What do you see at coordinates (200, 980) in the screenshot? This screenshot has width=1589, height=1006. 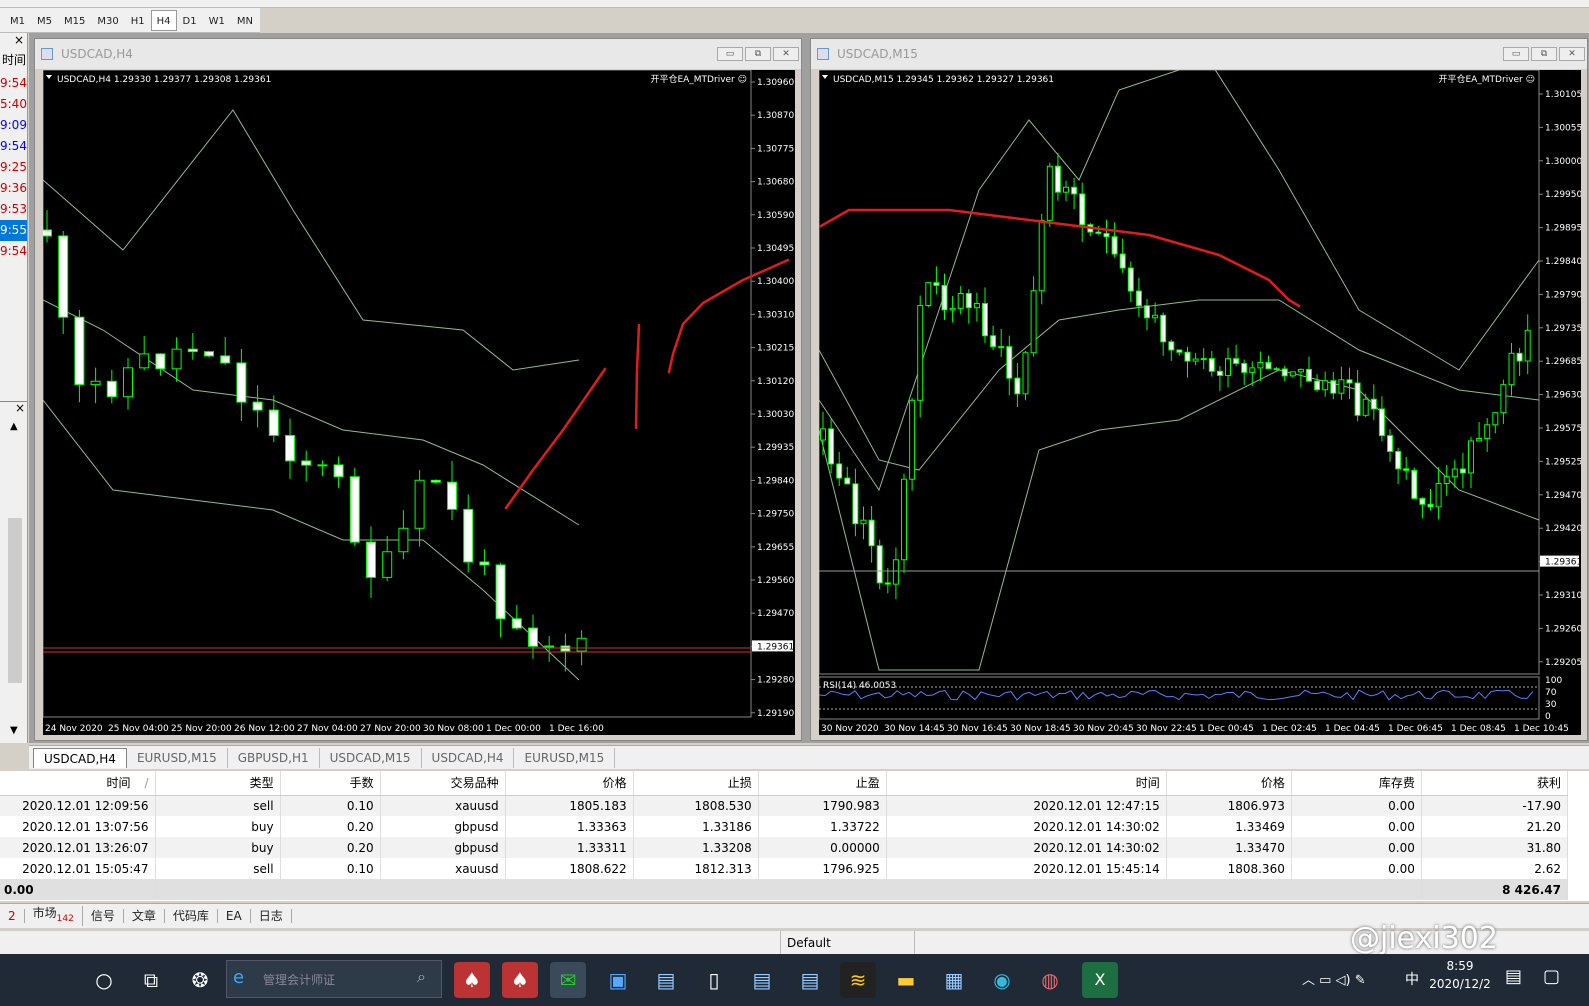 I see `app-icon: ❂` at bounding box center [200, 980].